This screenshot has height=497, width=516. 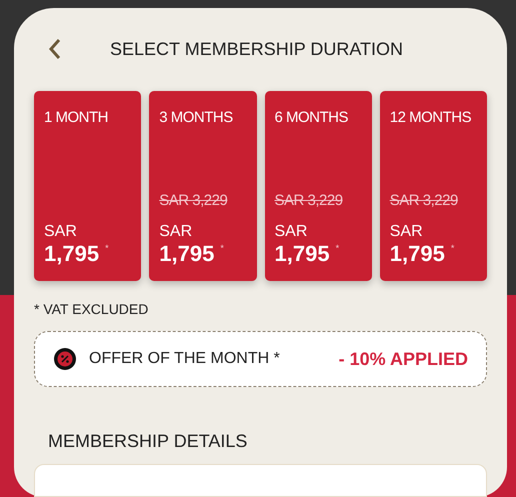 I want to click on plan-duration: 6 MONTHS, so click(x=312, y=117).